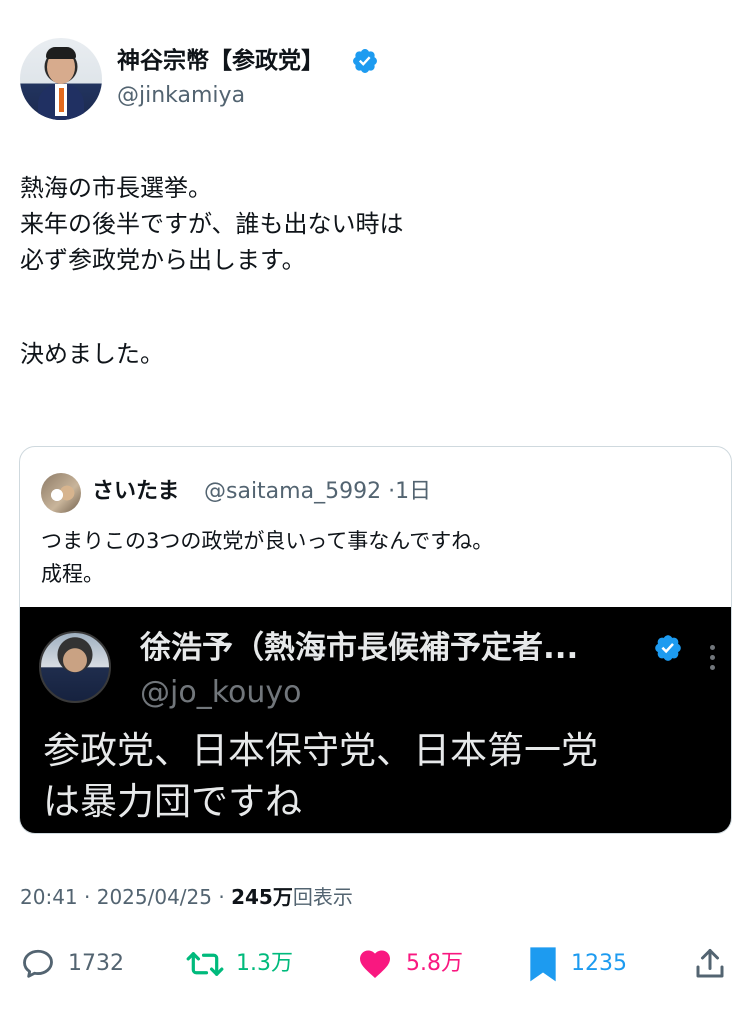  Describe the element at coordinates (96, 963) in the screenshot. I see `reply-count: 1732` at that location.